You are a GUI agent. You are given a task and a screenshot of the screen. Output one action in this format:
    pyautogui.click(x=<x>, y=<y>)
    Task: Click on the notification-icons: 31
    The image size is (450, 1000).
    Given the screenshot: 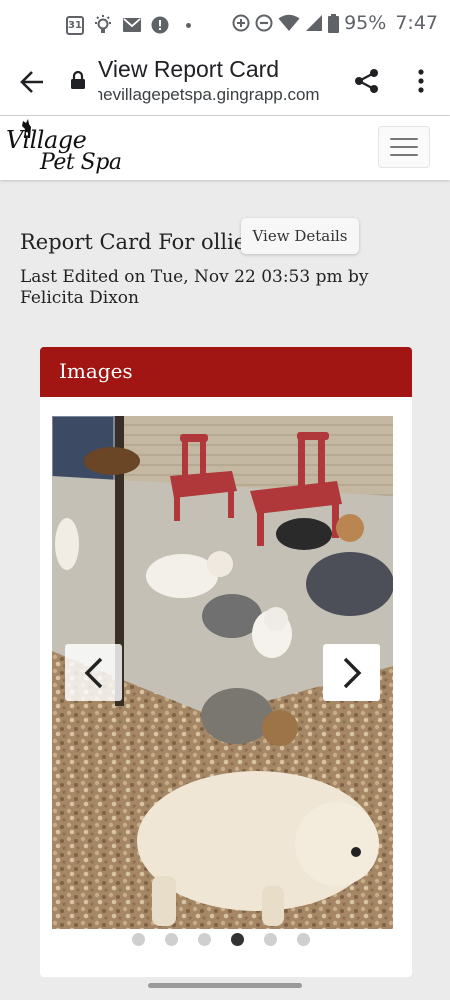 What is the action you would take?
    pyautogui.click(x=128, y=25)
    